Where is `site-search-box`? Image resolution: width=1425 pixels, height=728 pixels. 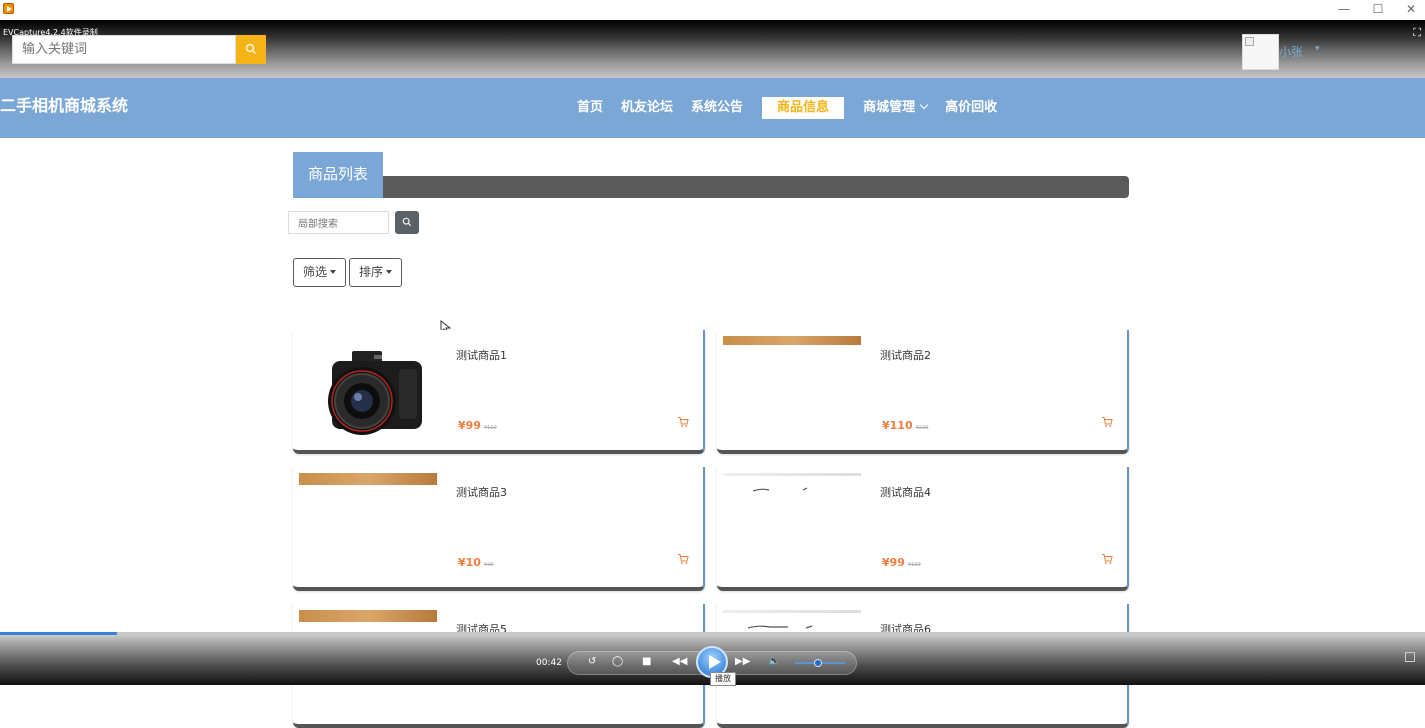 site-search-box is located at coordinates (124, 49).